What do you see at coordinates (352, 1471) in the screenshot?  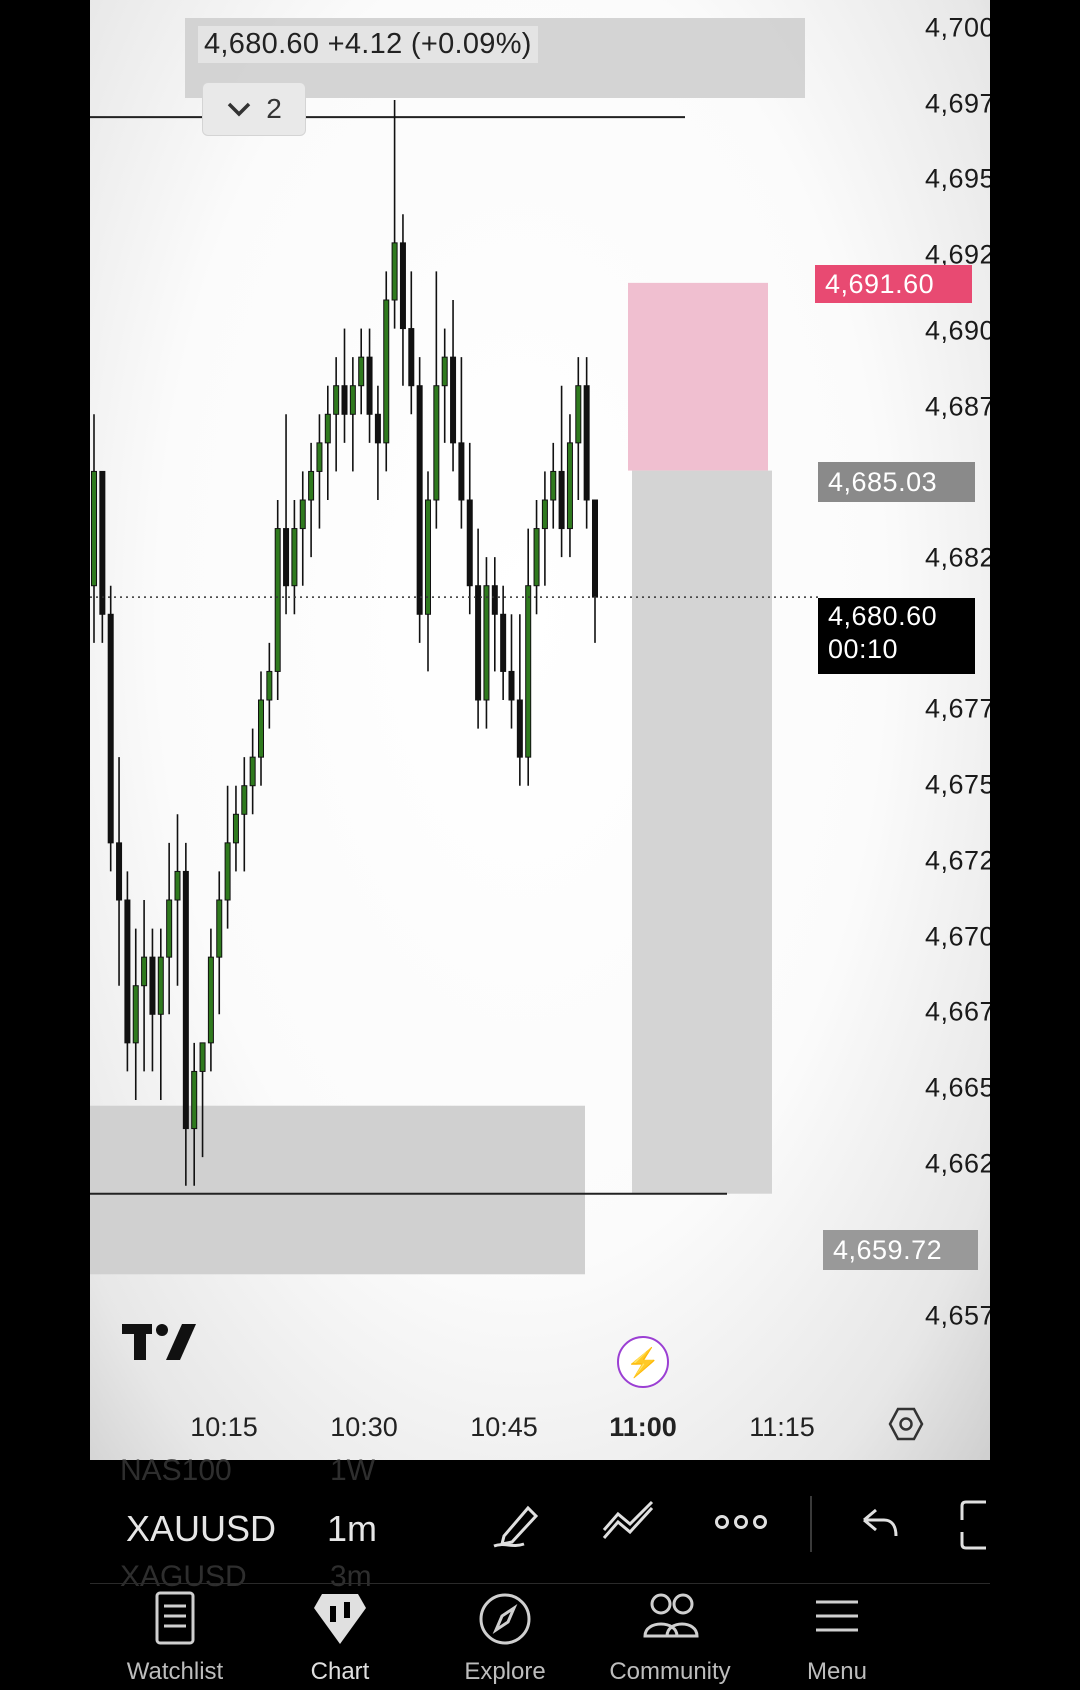 I see `interval-scroll-prev: 1W` at bounding box center [352, 1471].